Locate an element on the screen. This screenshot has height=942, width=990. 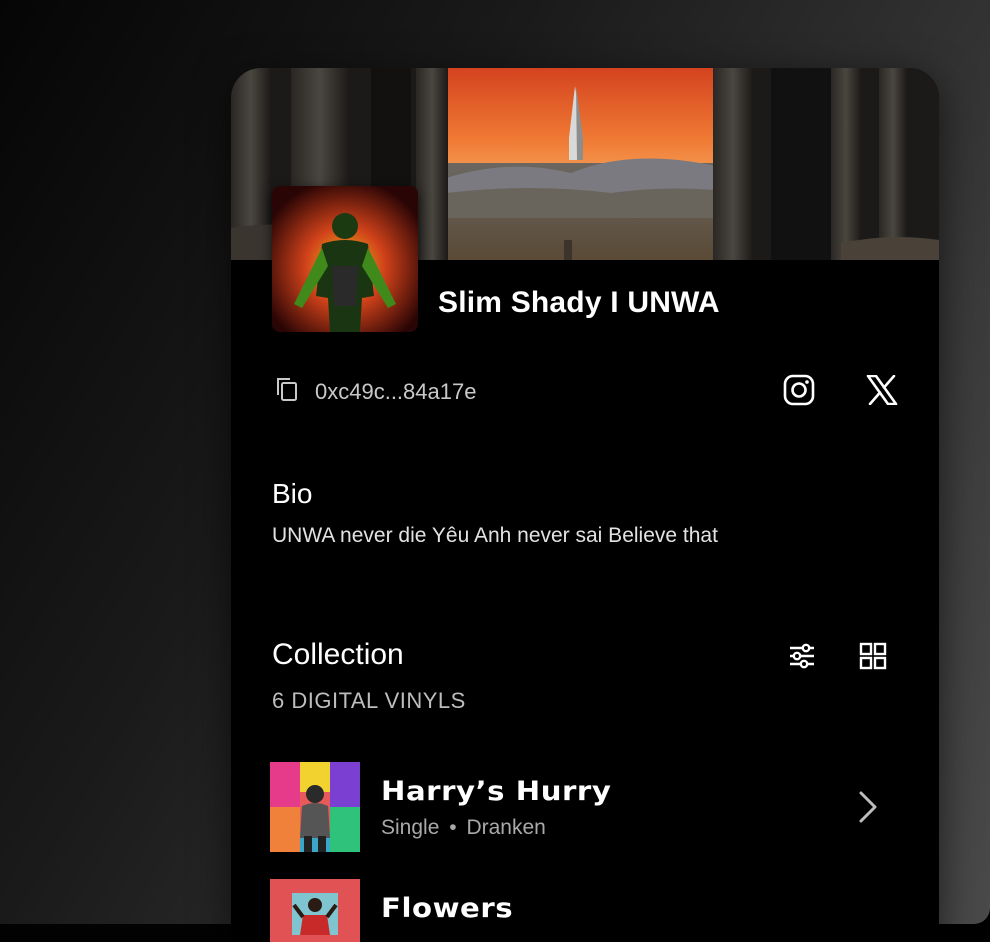
vinyl-artist: Dranken is located at coordinates (506, 827).